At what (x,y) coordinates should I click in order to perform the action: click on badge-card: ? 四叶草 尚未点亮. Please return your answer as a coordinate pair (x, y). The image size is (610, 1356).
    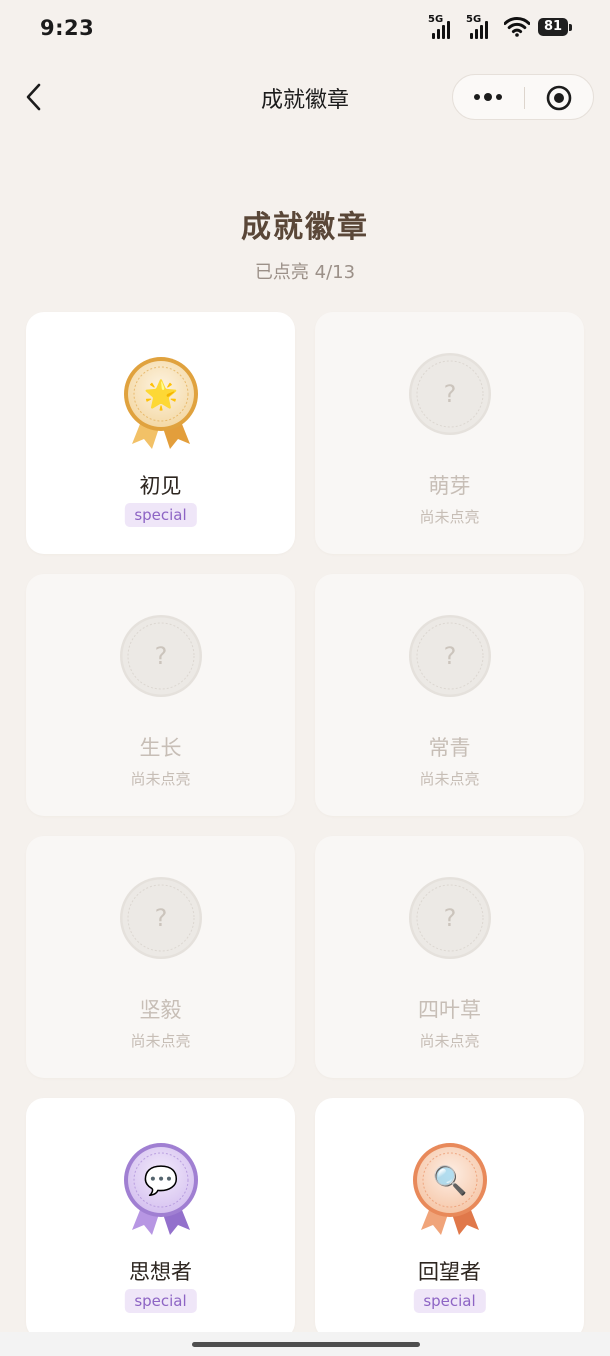
    Looking at the image, I should click on (449, 957).